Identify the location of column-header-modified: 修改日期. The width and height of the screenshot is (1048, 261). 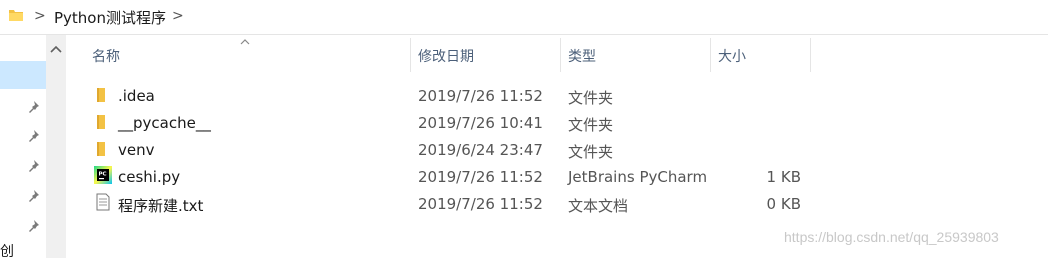
(446, 56).